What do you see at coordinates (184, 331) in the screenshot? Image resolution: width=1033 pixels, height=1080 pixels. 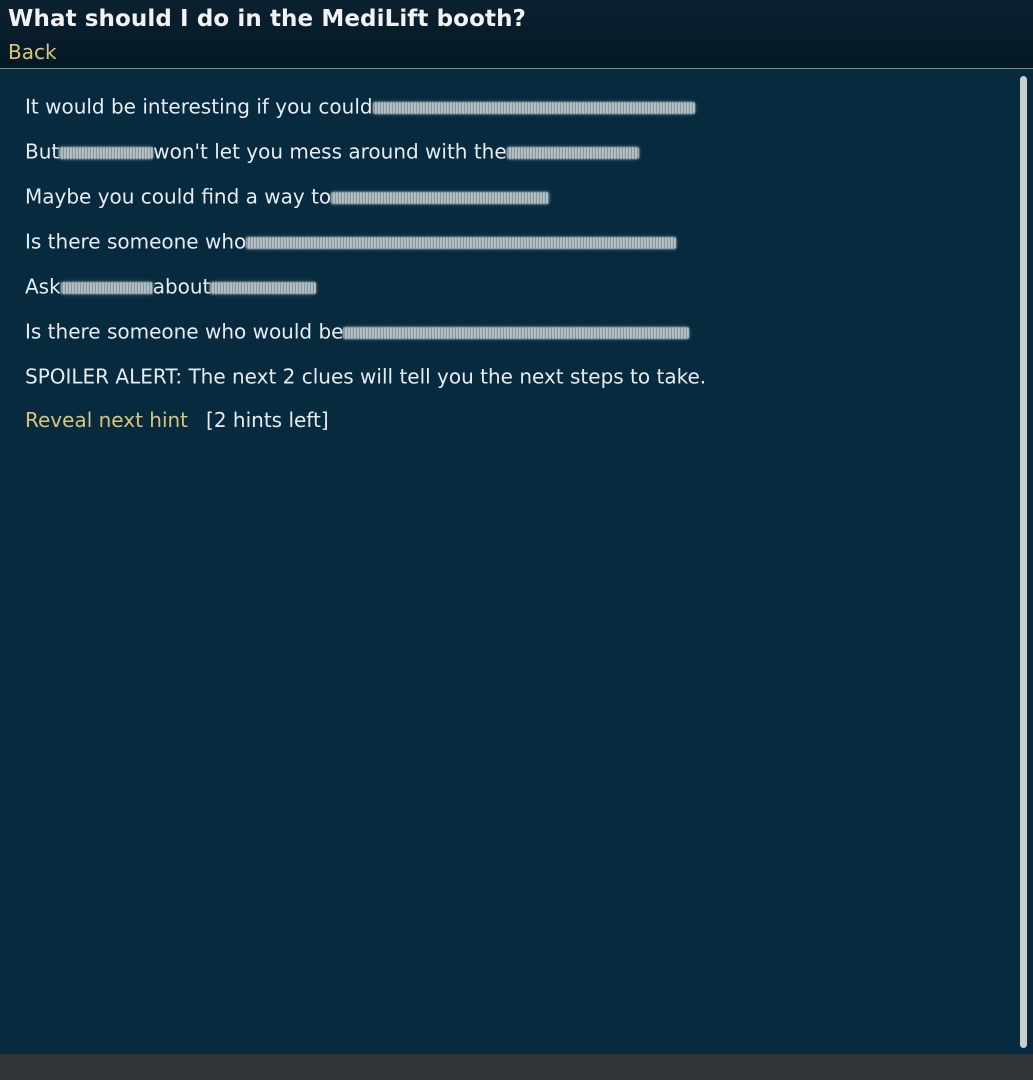 I see `hint-text: Is there someone who would be` at bounding box center [184, 331].